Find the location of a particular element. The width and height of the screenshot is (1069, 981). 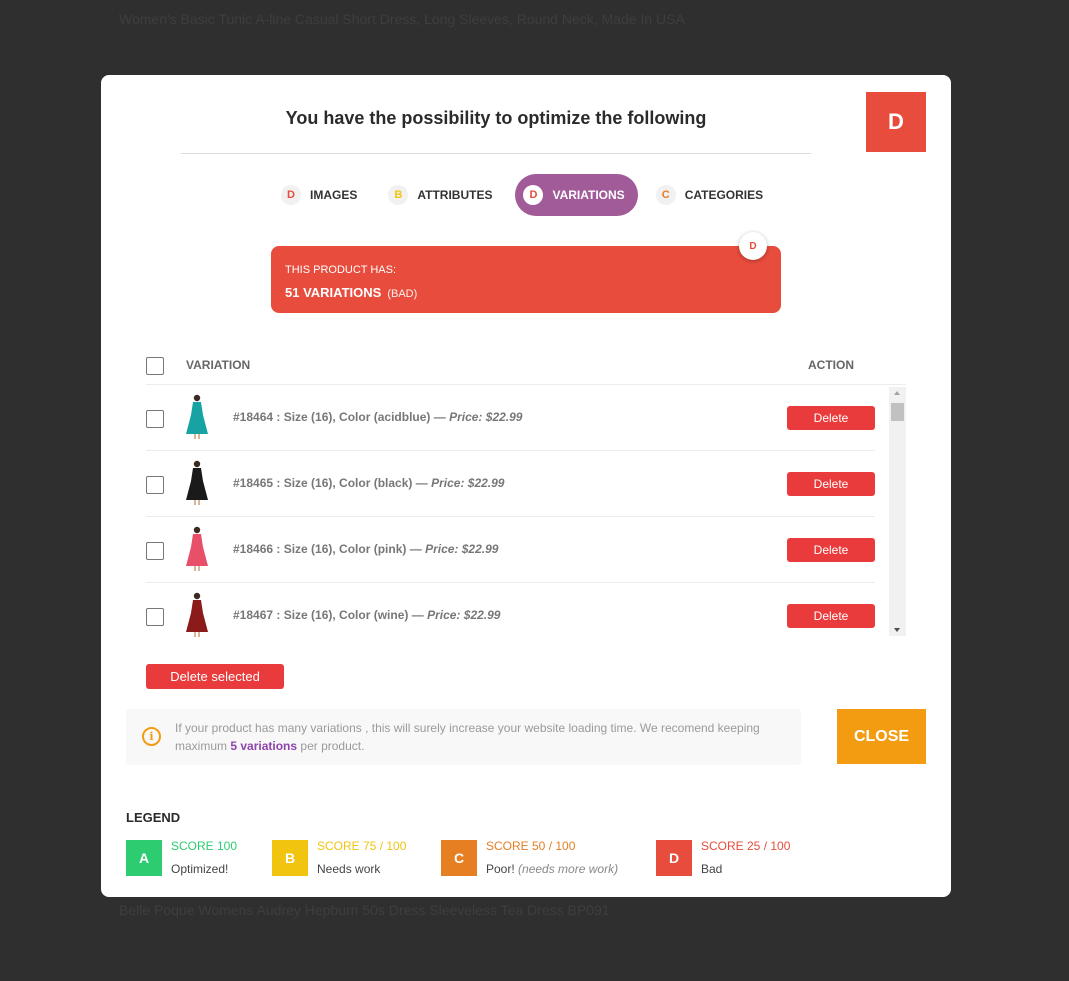

tab-label: VARIATIONS is located at coordinates (588, 195).